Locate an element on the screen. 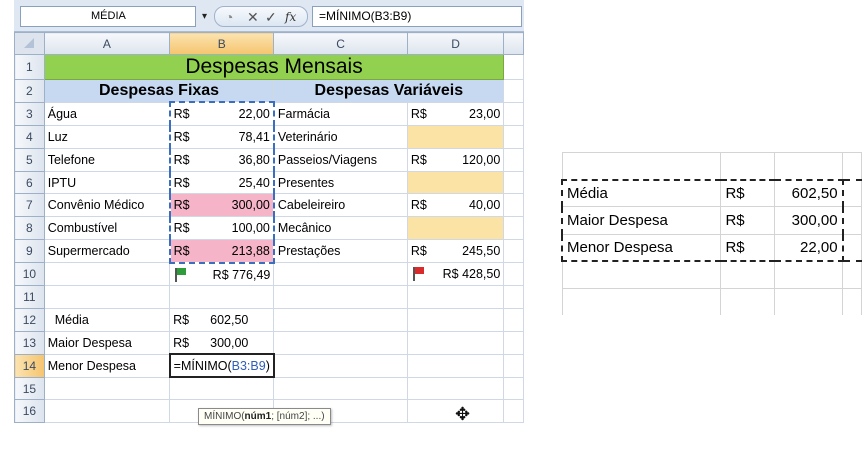 The width and height of the screenshot is (862, 451). row-header: 14 is located at coordinates (29, 365).